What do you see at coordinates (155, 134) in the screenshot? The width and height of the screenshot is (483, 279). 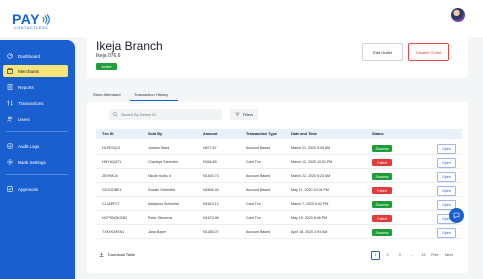 I see `column-header: Sold By` at bounding box center [155, 134].